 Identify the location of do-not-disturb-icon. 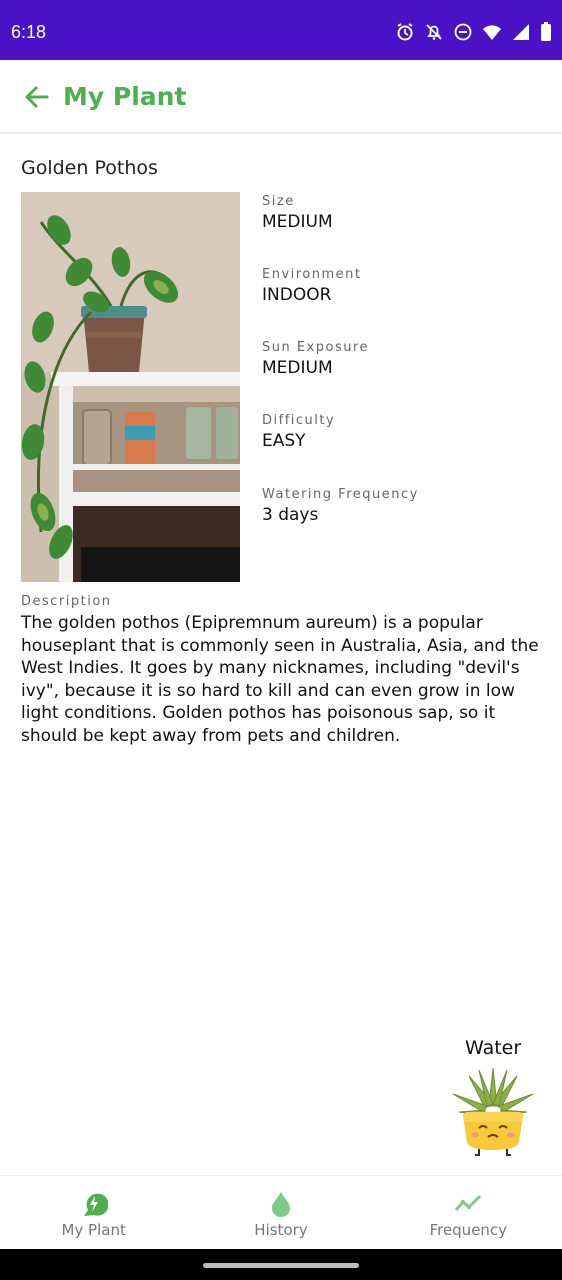
(463, 32).